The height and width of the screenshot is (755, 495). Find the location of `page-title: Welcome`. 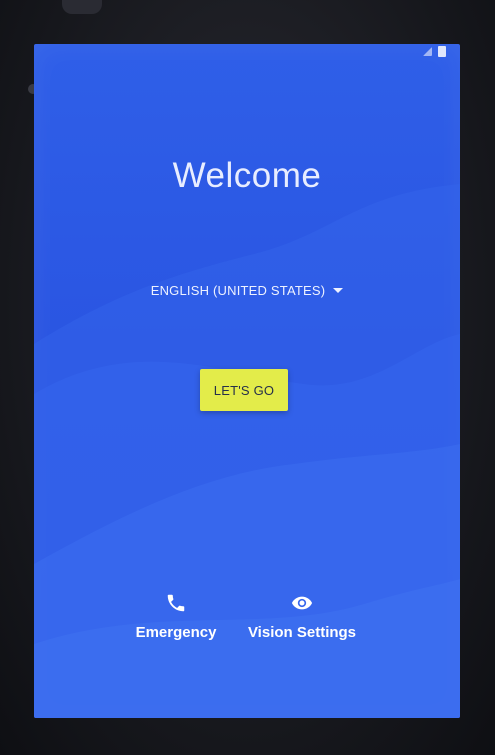

page-title: Welcome is located at coordinates (247, 175).